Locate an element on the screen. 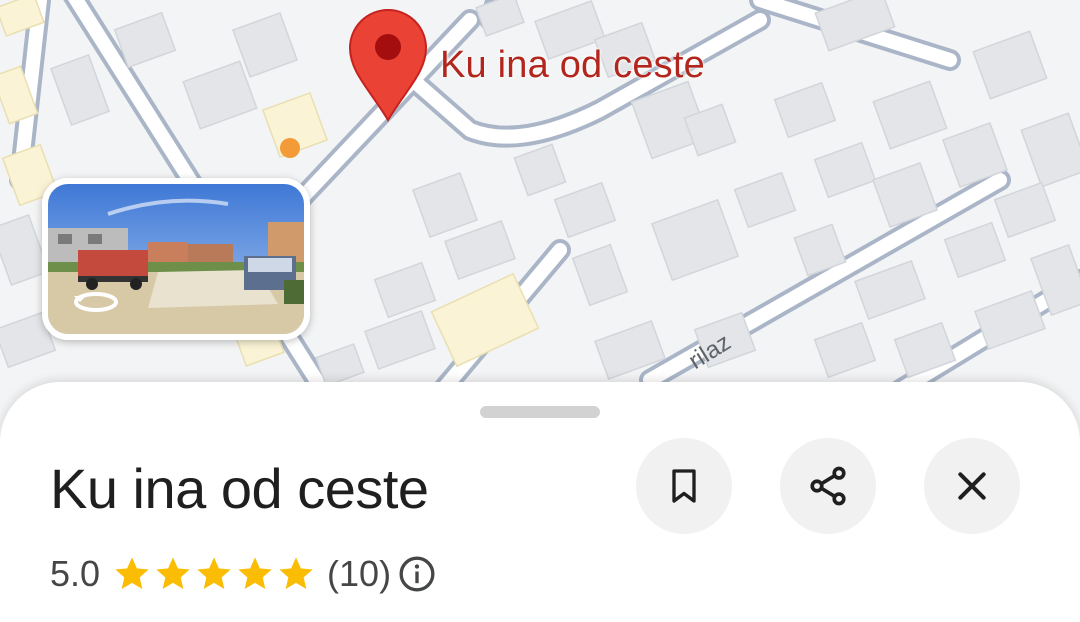 The height and width of the screenshot is (622, 1080). close-icon is located at coordinates (972, 486).